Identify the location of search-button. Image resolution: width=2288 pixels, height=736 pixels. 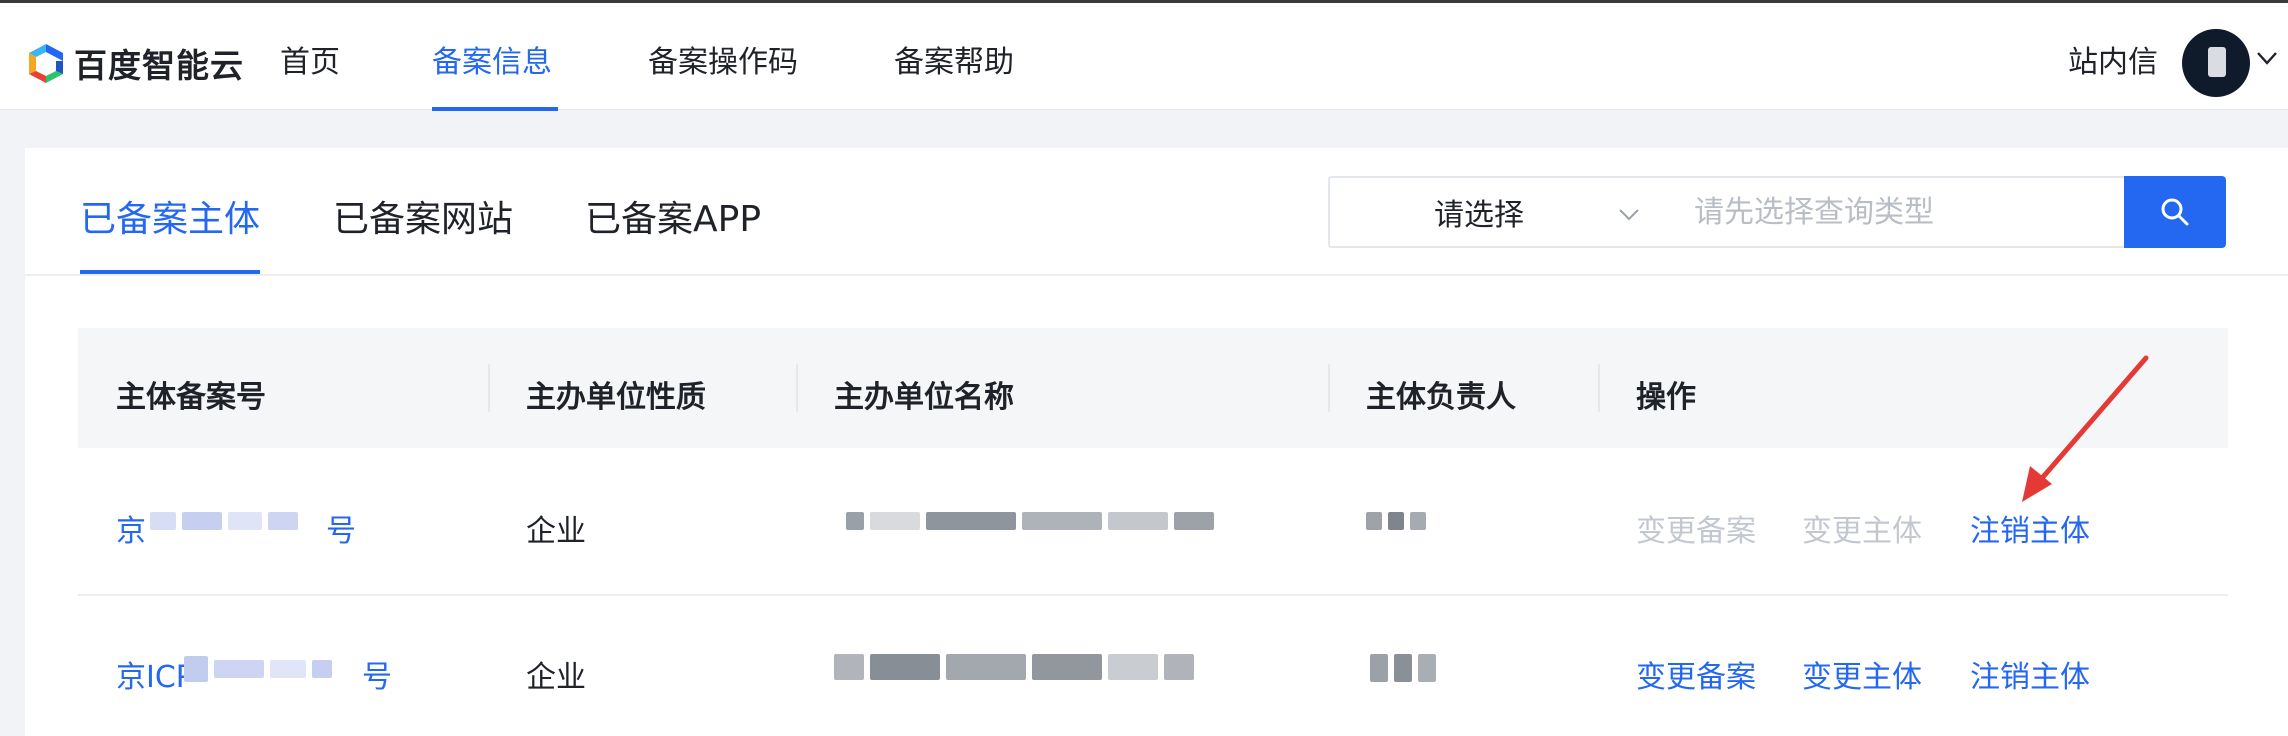
(2175, 212).